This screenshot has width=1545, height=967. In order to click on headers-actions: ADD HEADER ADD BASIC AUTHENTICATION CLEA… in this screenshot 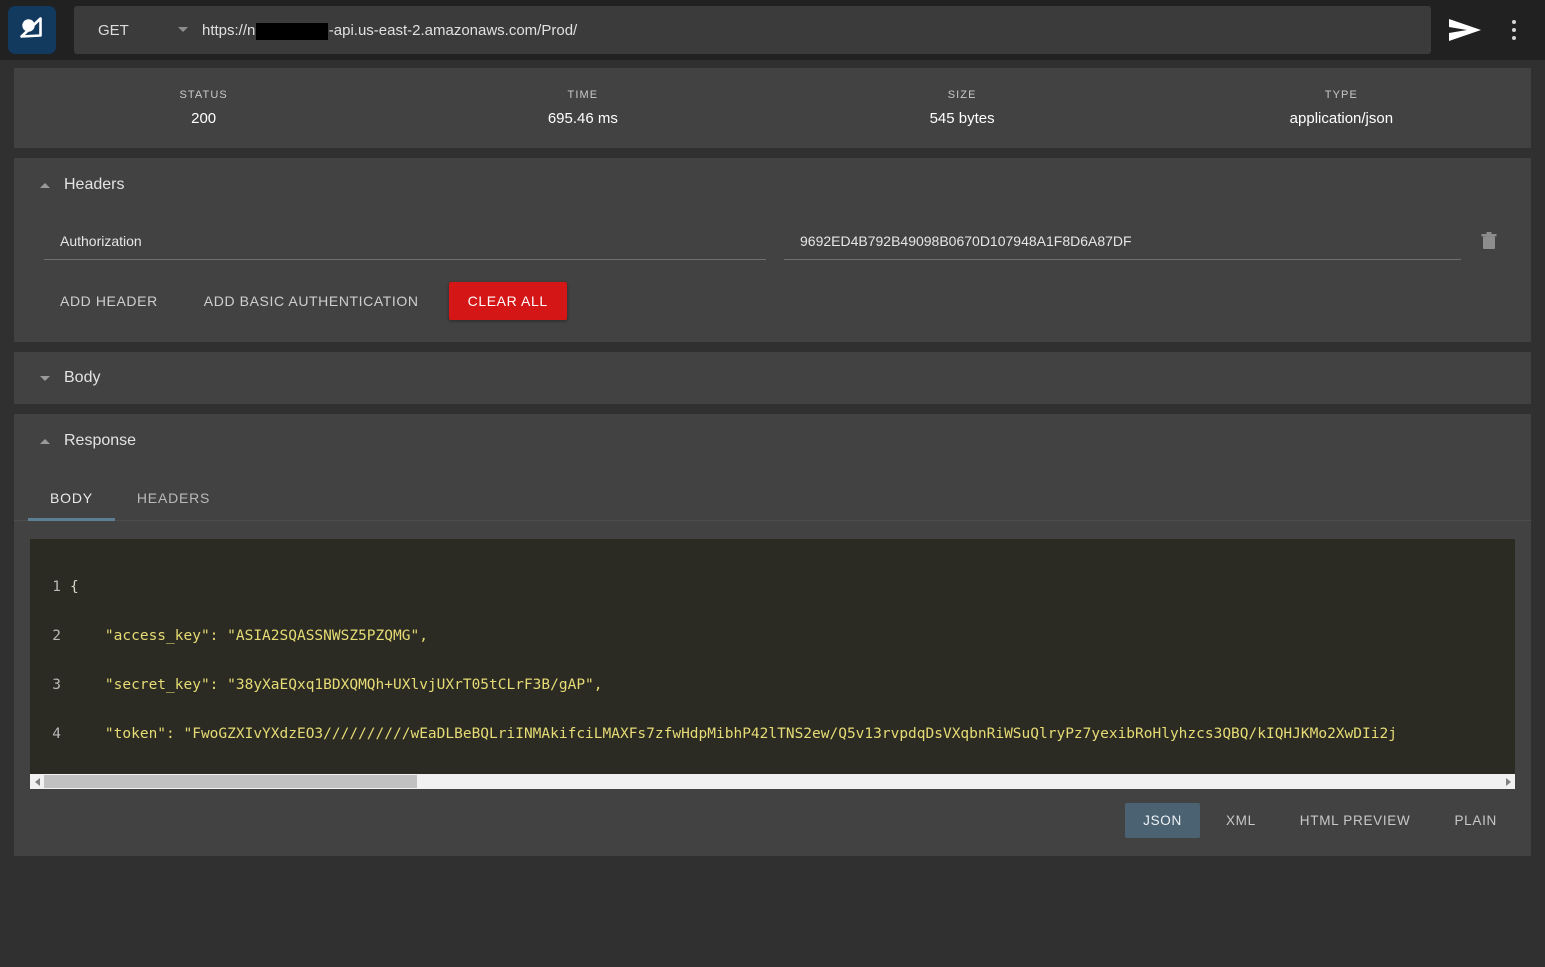, I will do `click(772, 301)`.